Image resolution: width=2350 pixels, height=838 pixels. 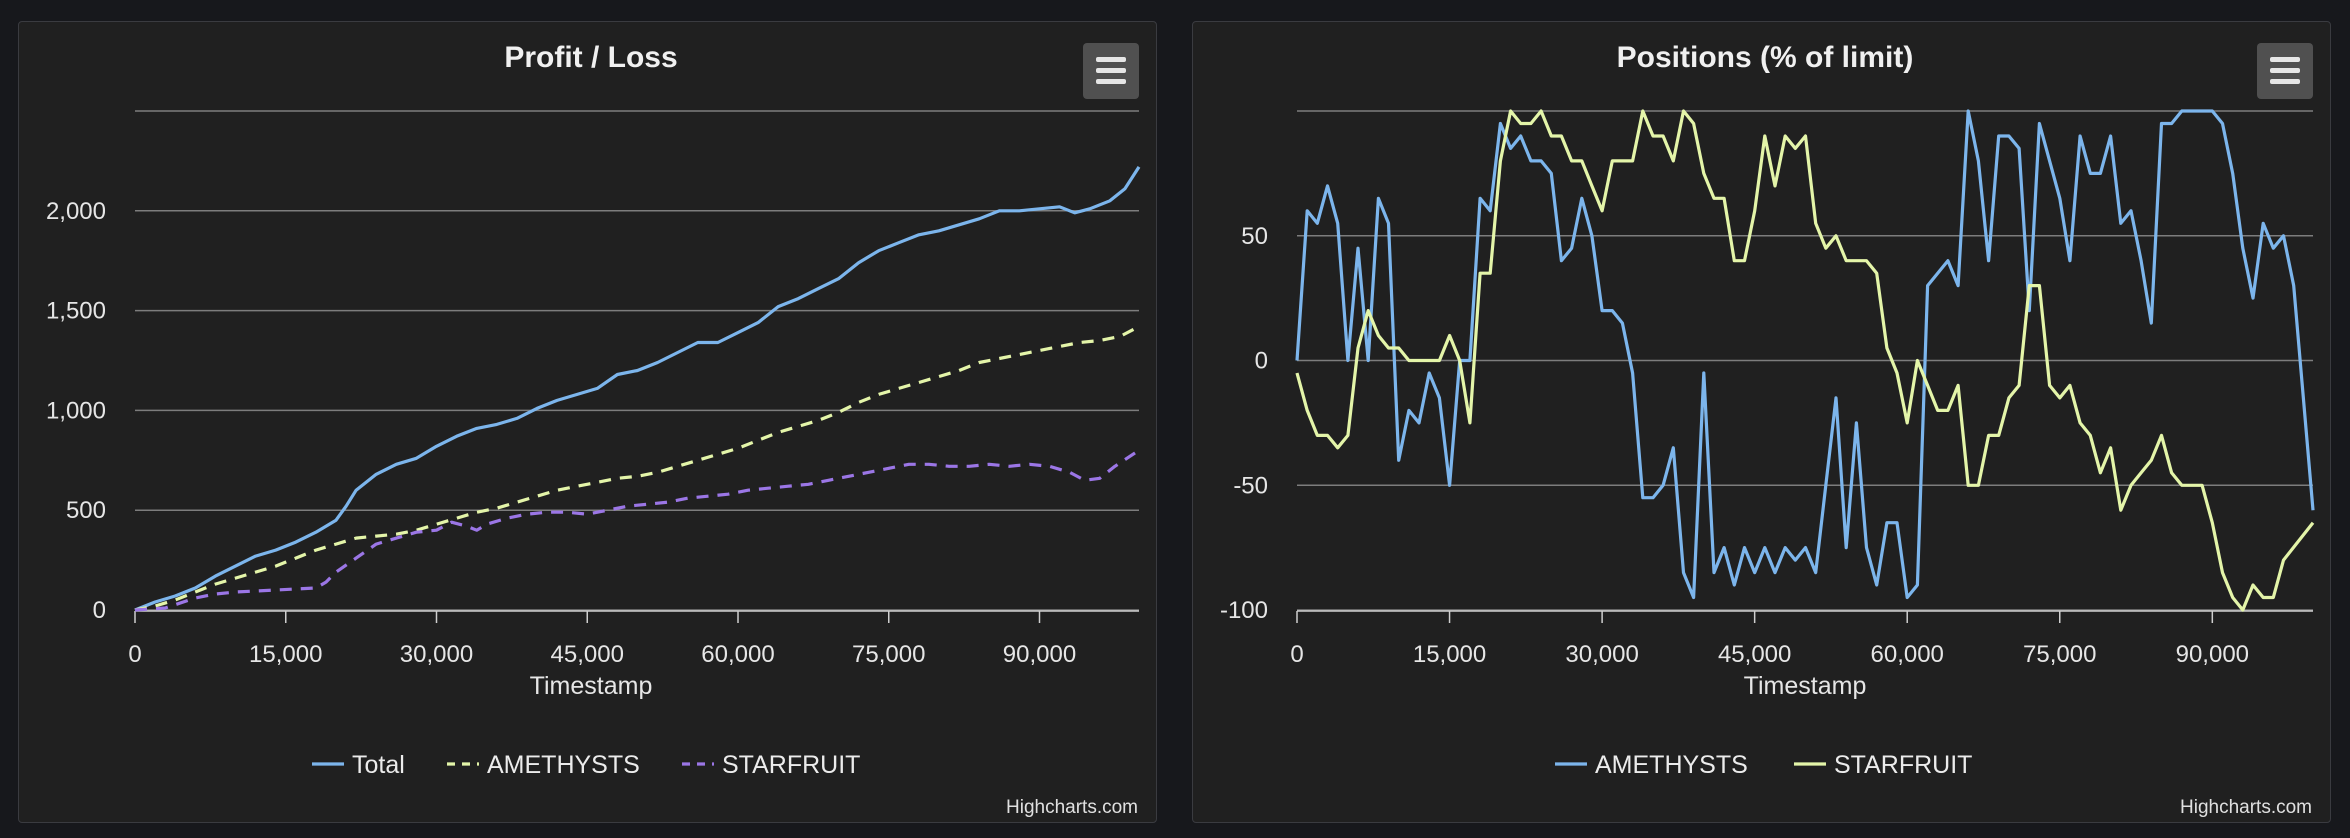 What do you see at coordinates (76, 410) in the screenshot?
I see `y-tick-label: 1,000` at bounding box center [76, 410].